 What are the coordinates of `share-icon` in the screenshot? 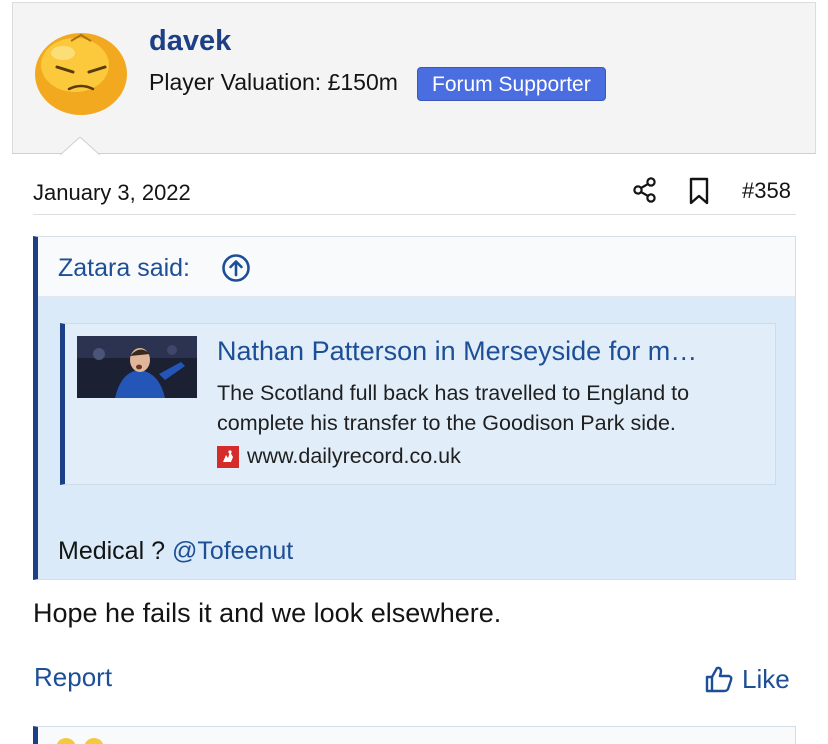 It's located at (645, 190).